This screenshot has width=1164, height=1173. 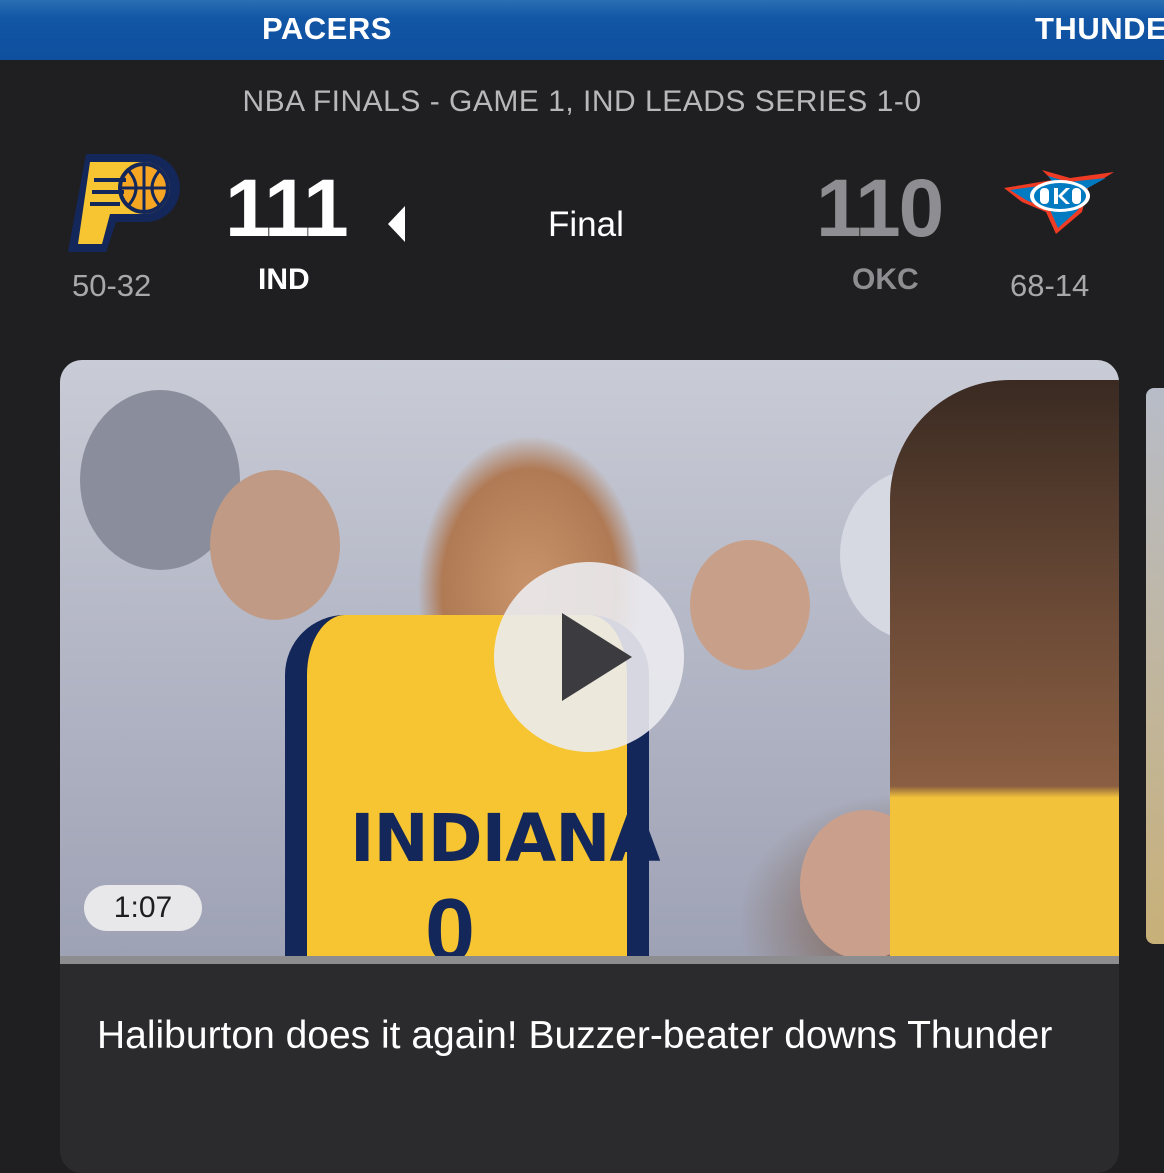 I want to click on teammate-figure, so click(x=1004, y=670).